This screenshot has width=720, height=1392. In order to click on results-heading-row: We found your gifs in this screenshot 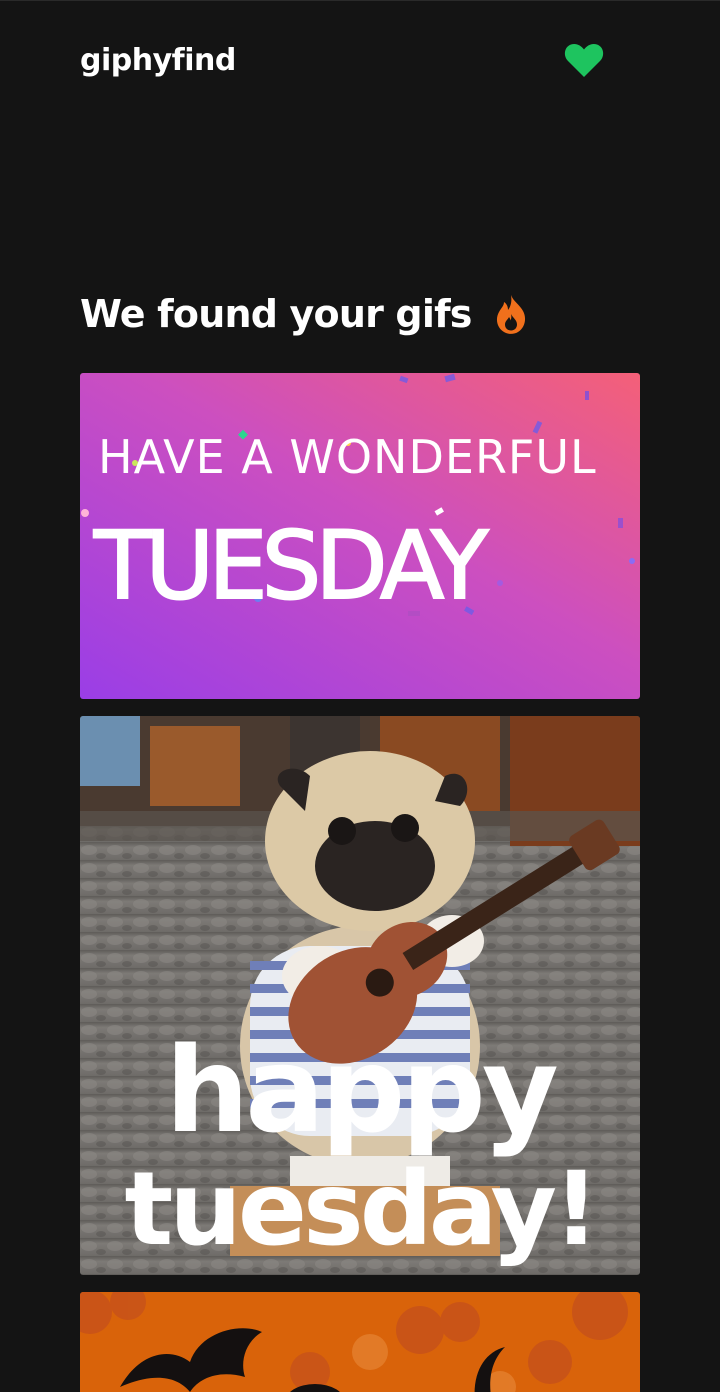, I will do `click(305, 314)`.